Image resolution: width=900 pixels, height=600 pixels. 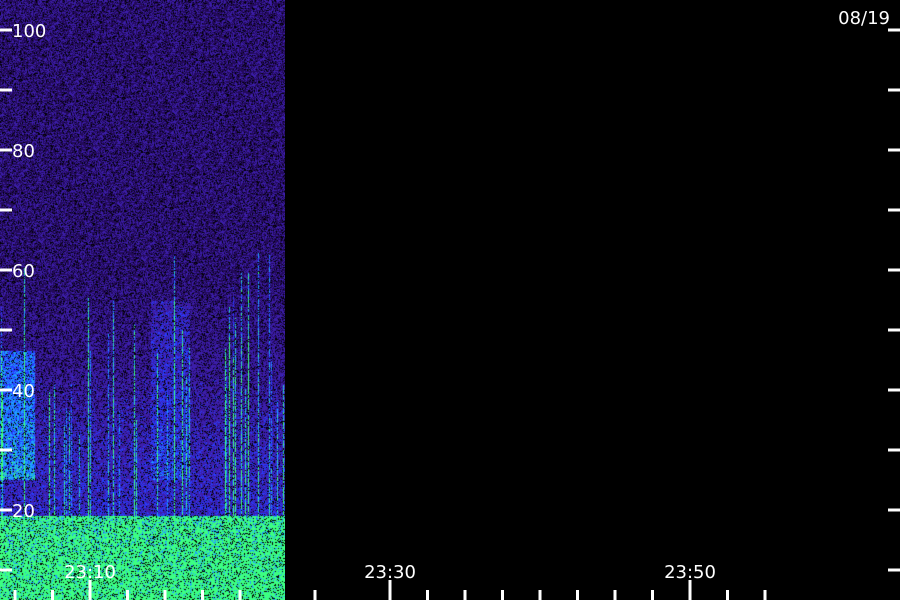 I want to click on x-tick-label: 23:10, so click(x=90, y=572).